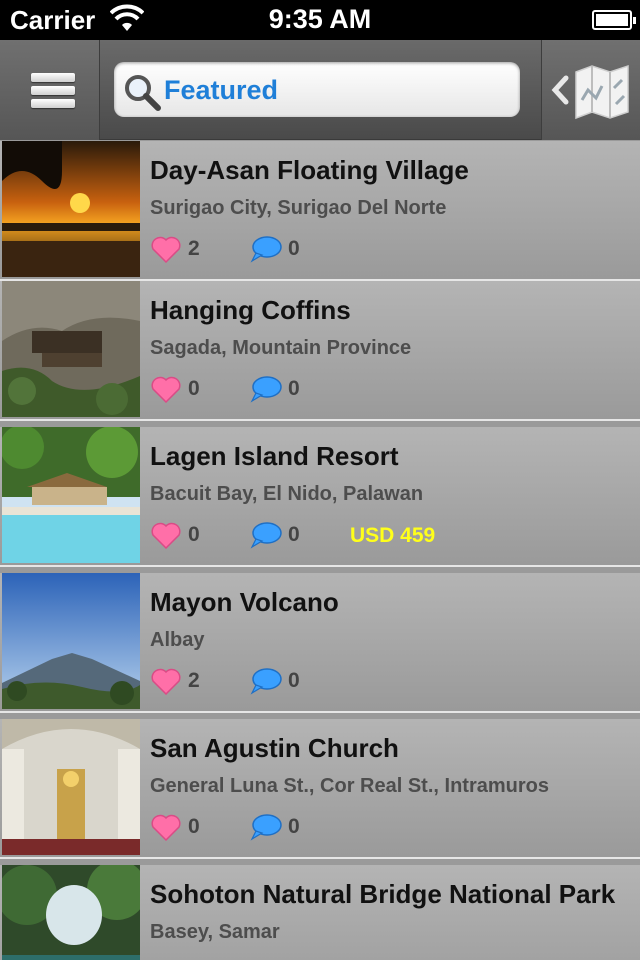 The image size is (640, 960). Describe the element at coordinates (215, 932) in the screenshot. I see `place-location: Basey, Samar` at that location.